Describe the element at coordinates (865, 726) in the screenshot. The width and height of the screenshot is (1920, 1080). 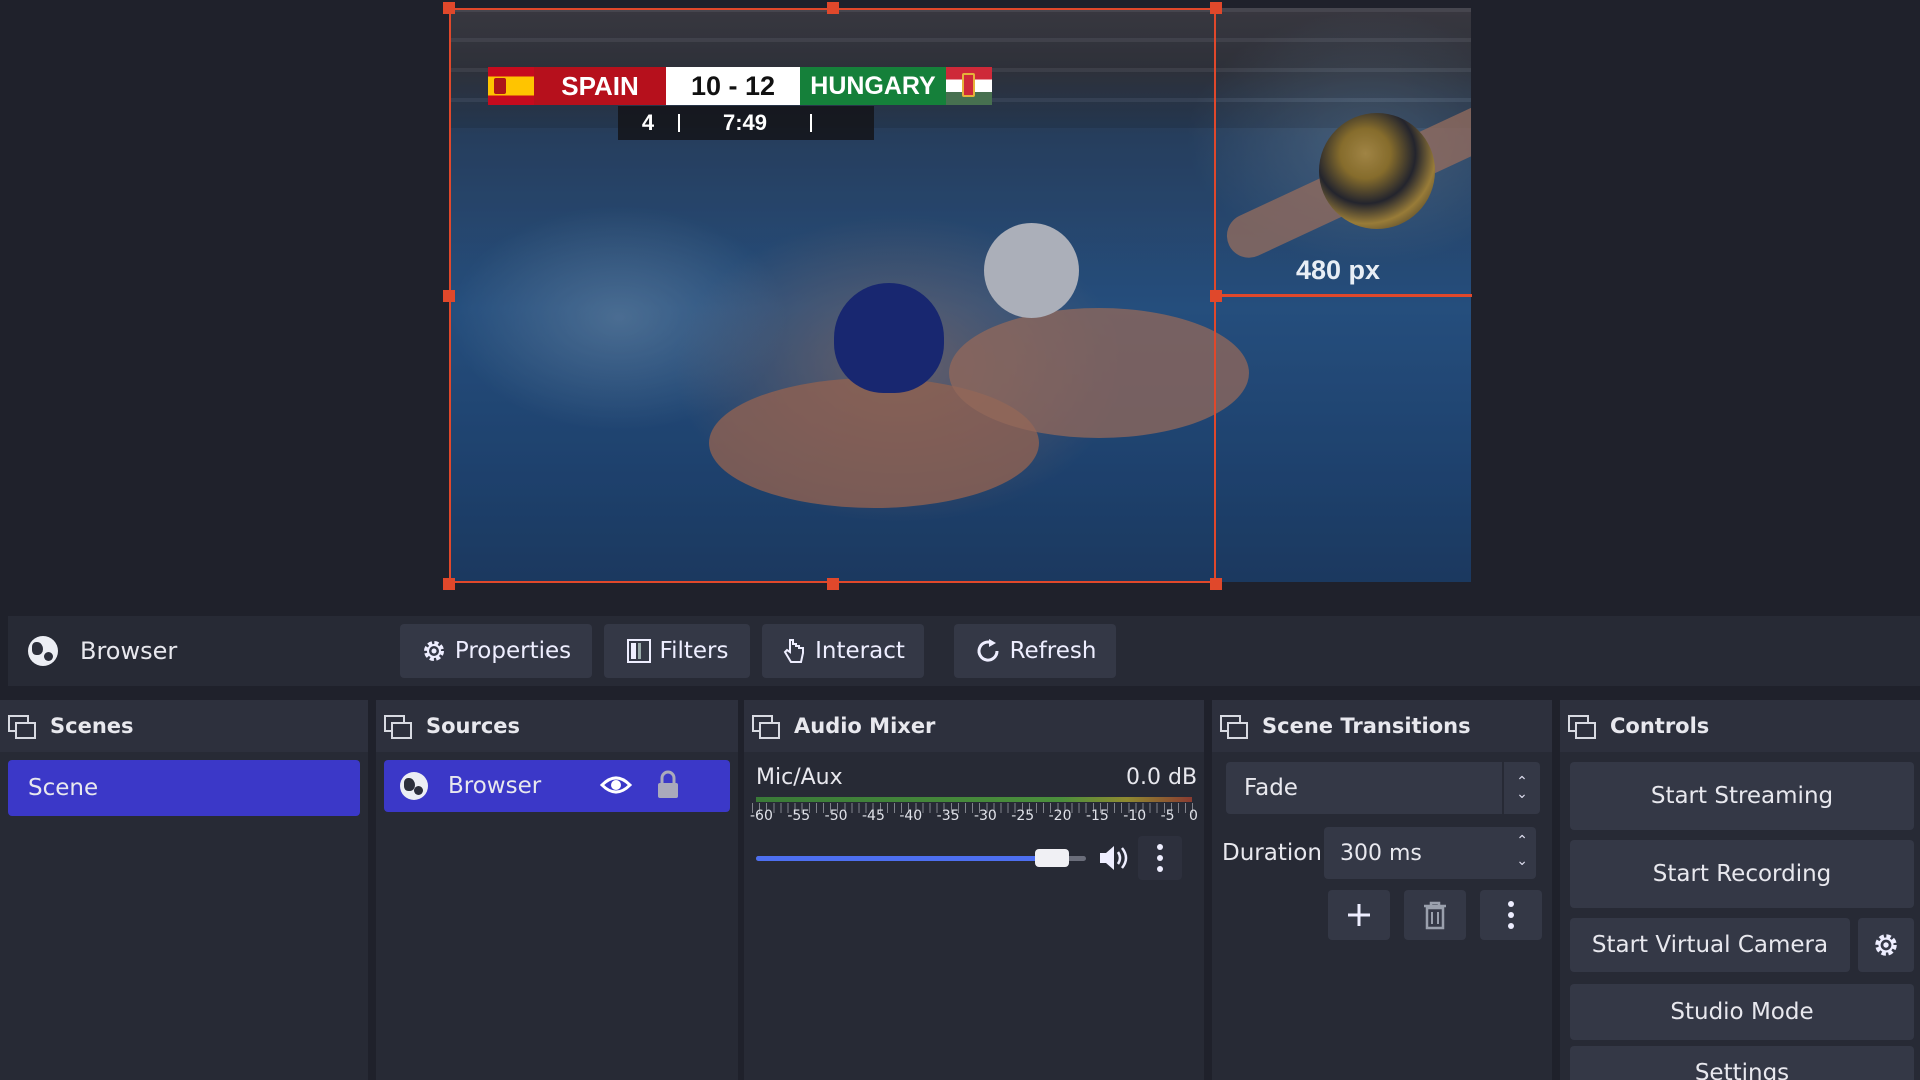
I see `audio-mixer-title: Audio Mixer` at that location.